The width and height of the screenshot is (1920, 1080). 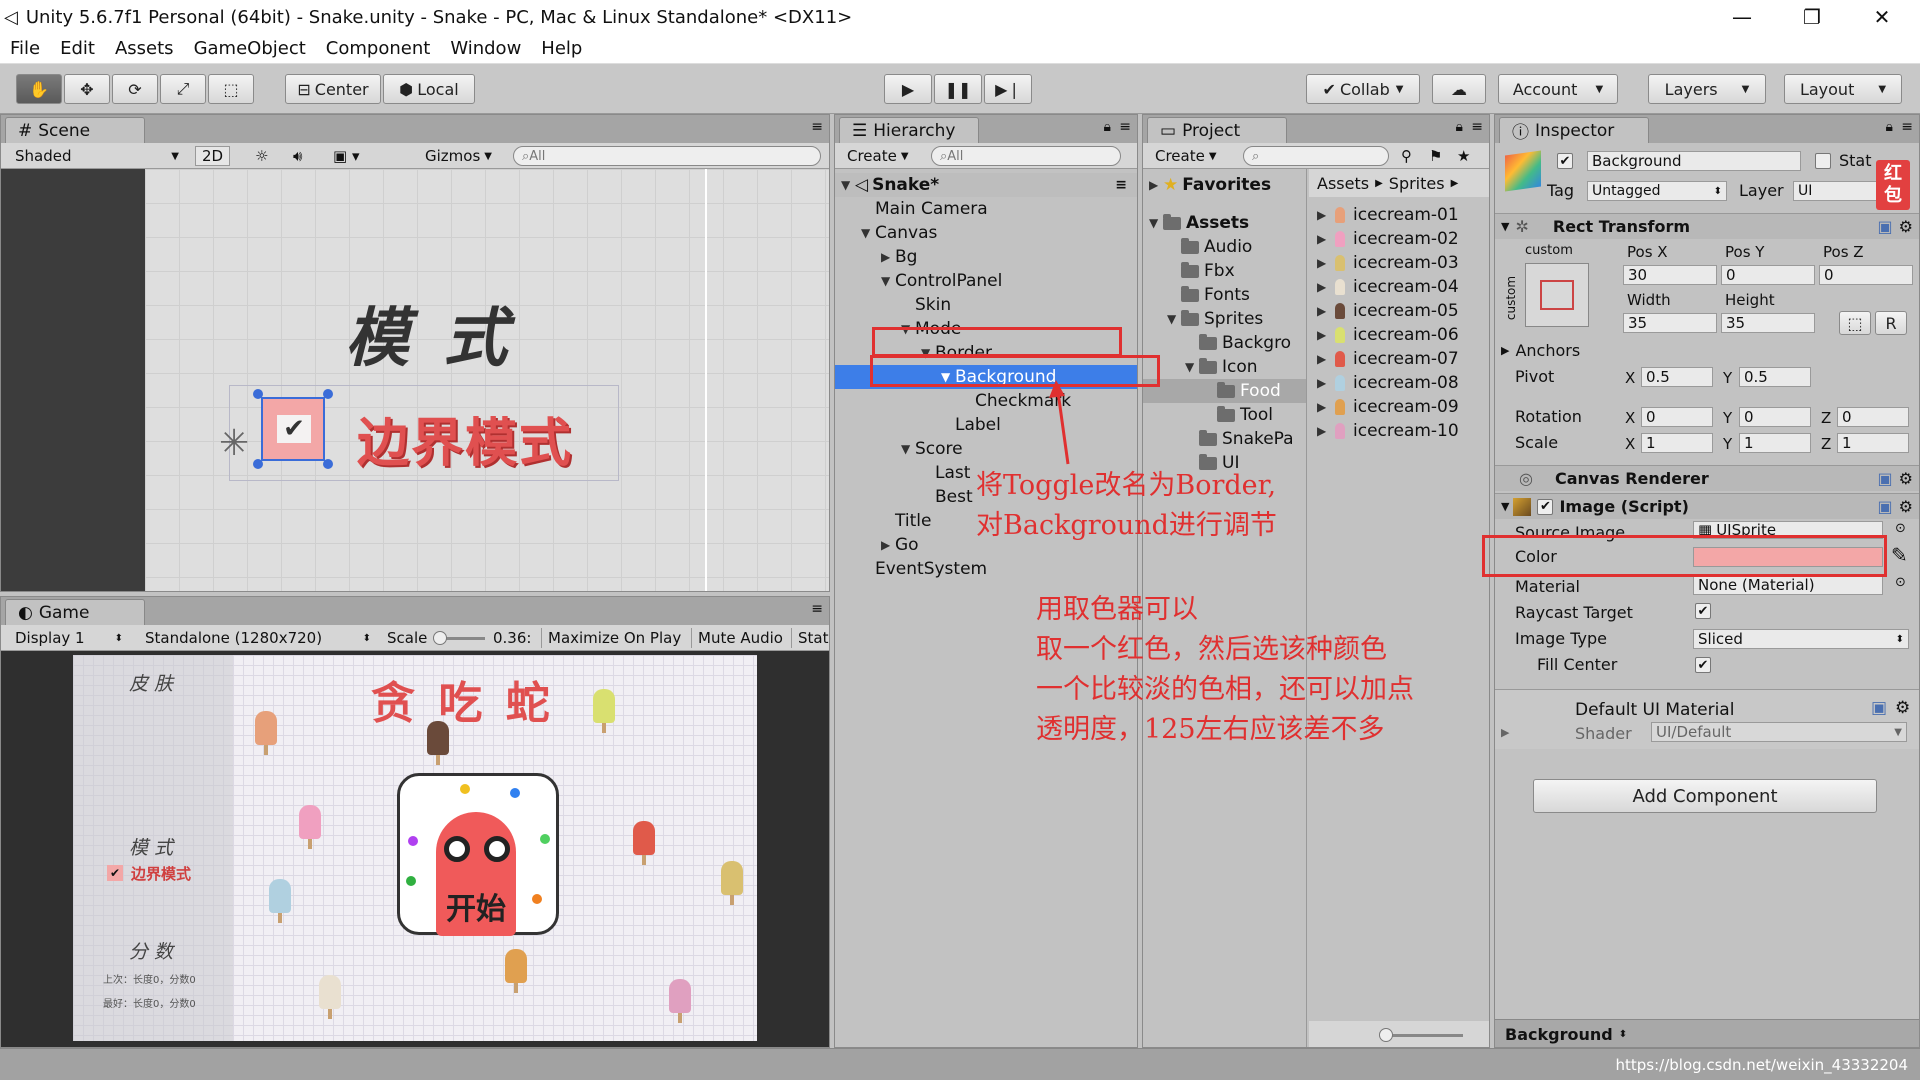 I want to click on scene-viewport: 模 式 ✳ ✔ 边界模式, so click(x=487, y=380).